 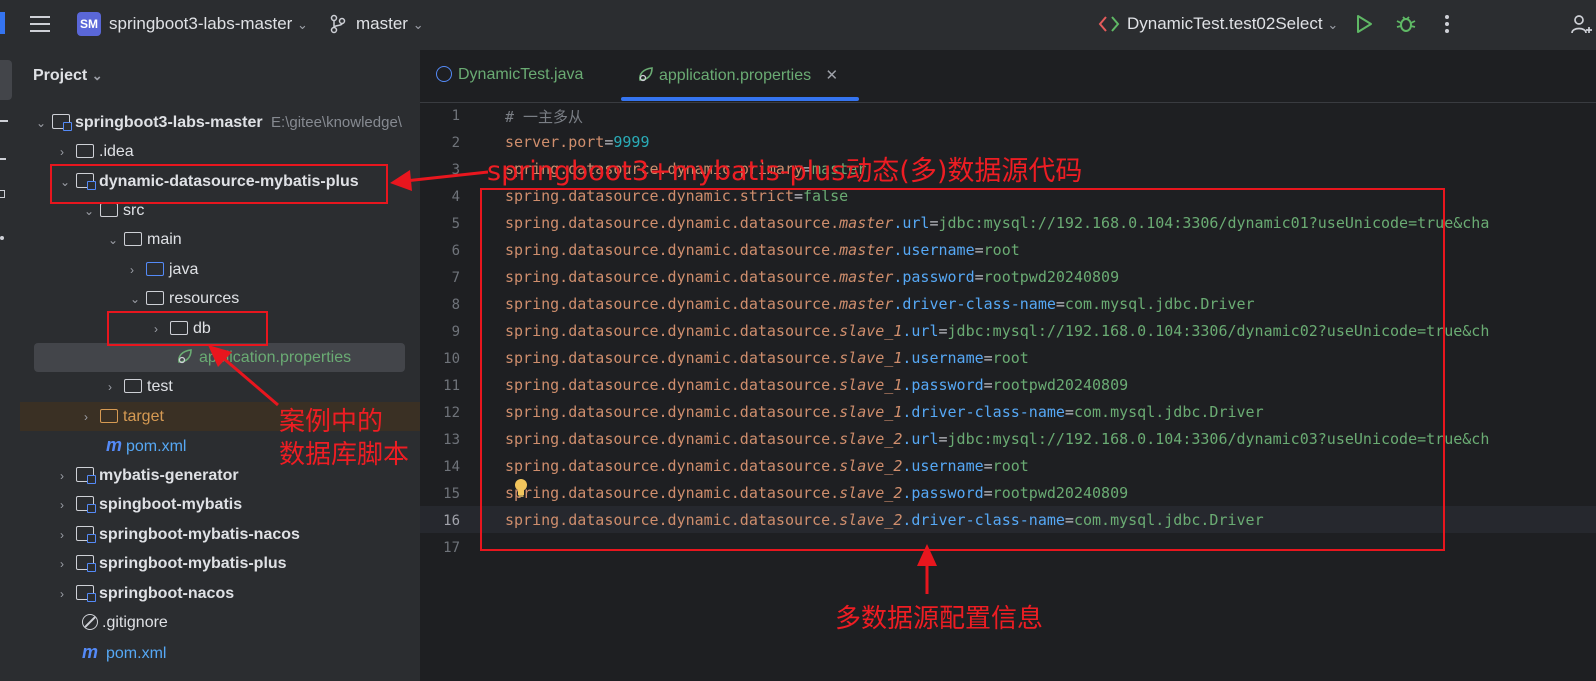 I want to click on arrow-to-config, so click(x=927, y=569).